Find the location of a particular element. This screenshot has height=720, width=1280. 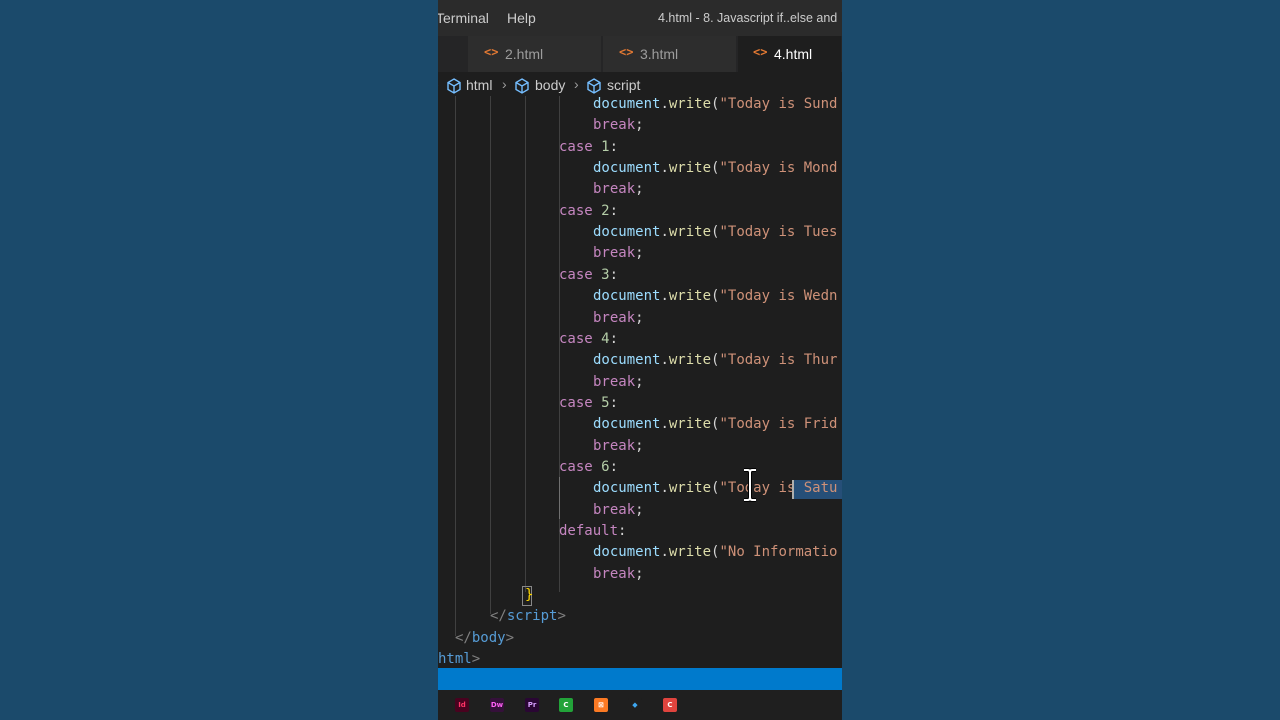

ibeam-cursor-icon is located at coordinates (750, 485).